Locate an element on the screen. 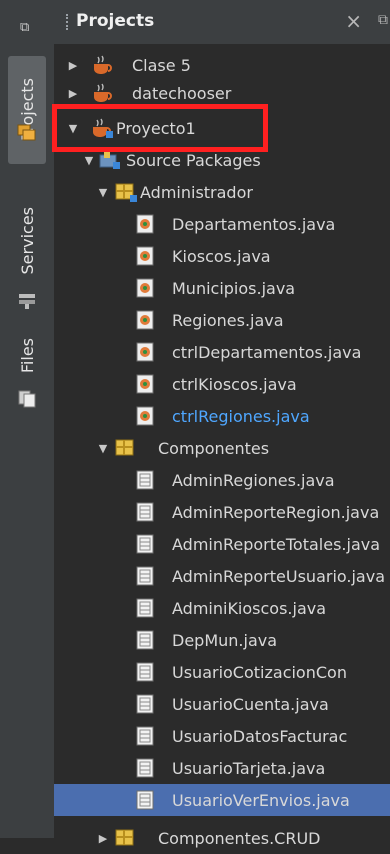 Image resolution: width=390 pixels, height=854 pixels. panel-title: Projects is located at coordinates (115, 21).